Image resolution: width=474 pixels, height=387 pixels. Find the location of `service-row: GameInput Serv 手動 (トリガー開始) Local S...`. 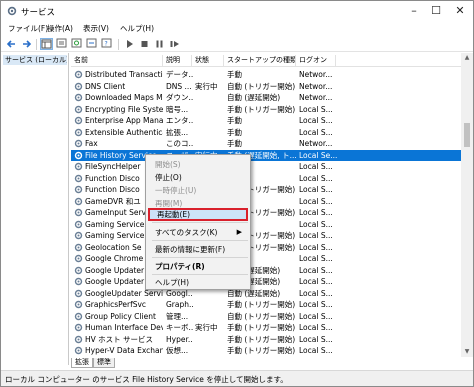

service-row: GameInput Serv 手動 (トリガー開始) Local S... is located at coordinates (266, 212).